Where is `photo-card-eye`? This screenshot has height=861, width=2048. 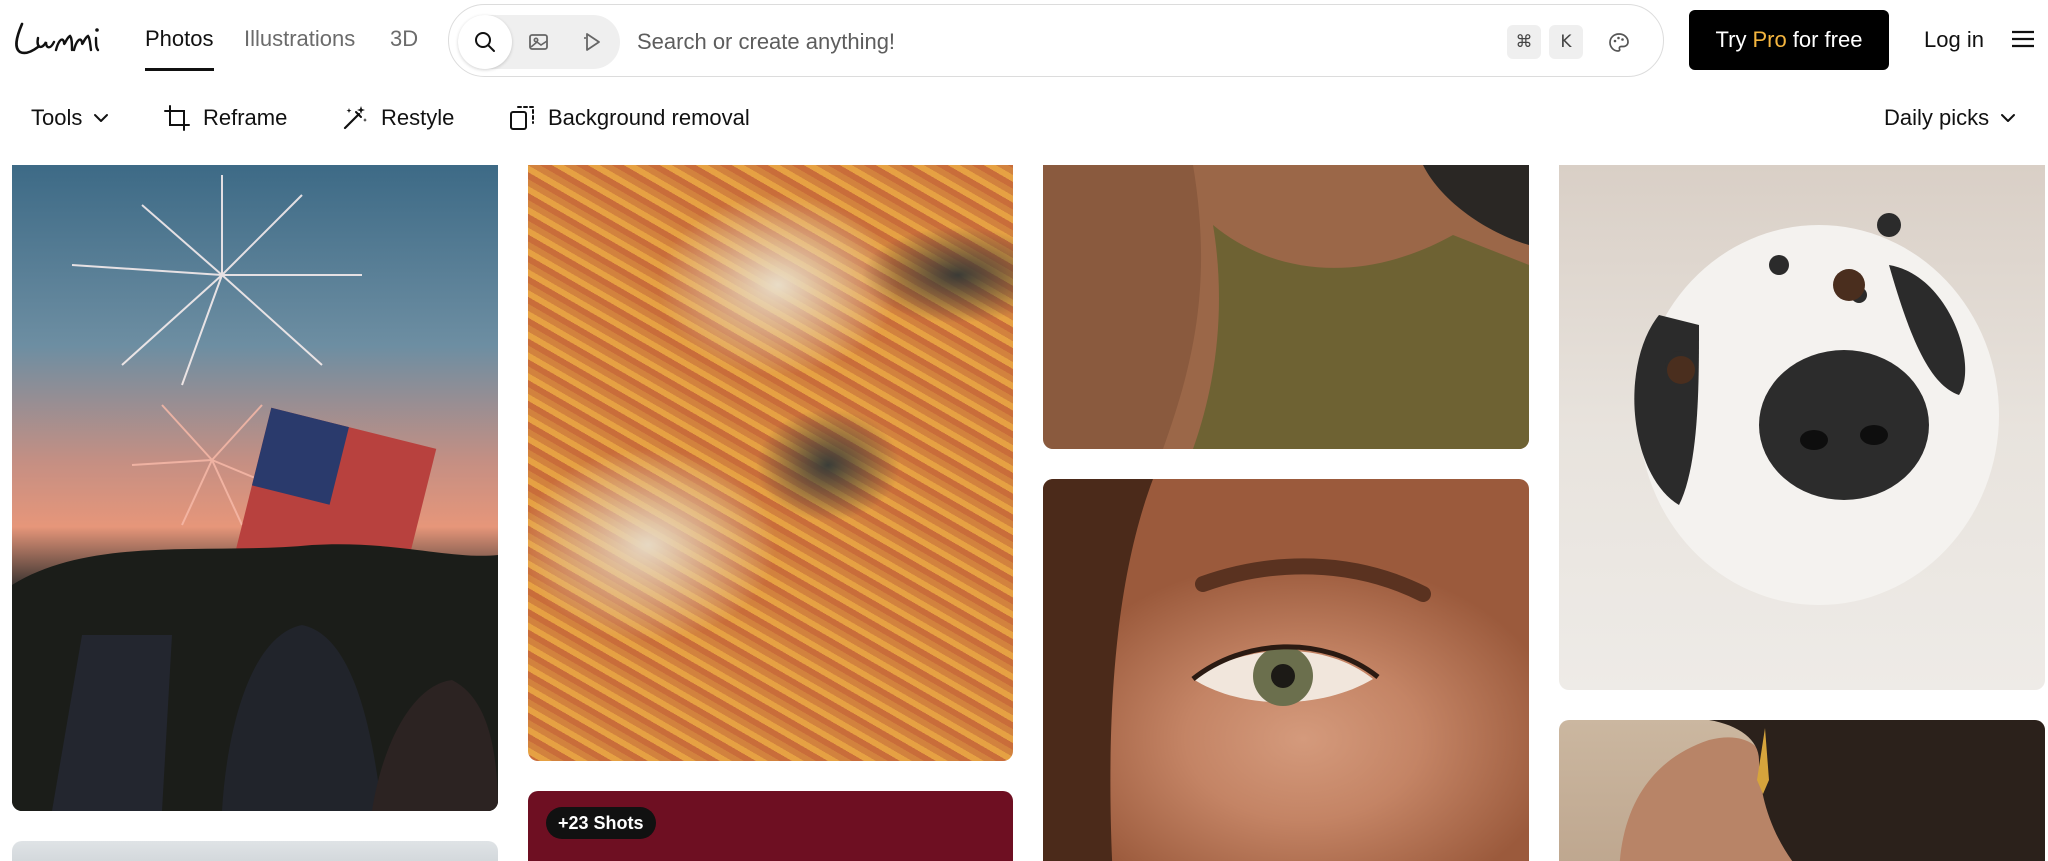
photo-card-eye is located at coordinates (1286, 670).